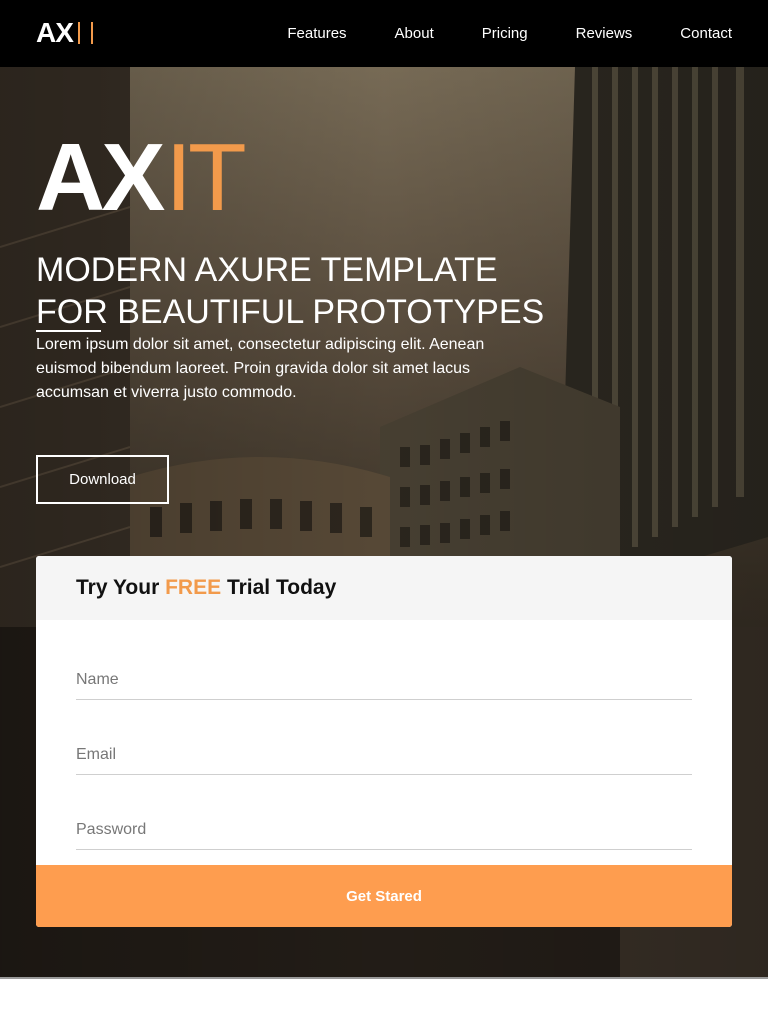  I want to click on trial-card-title: Try Your FREE Trial Today, so click(206, 588).